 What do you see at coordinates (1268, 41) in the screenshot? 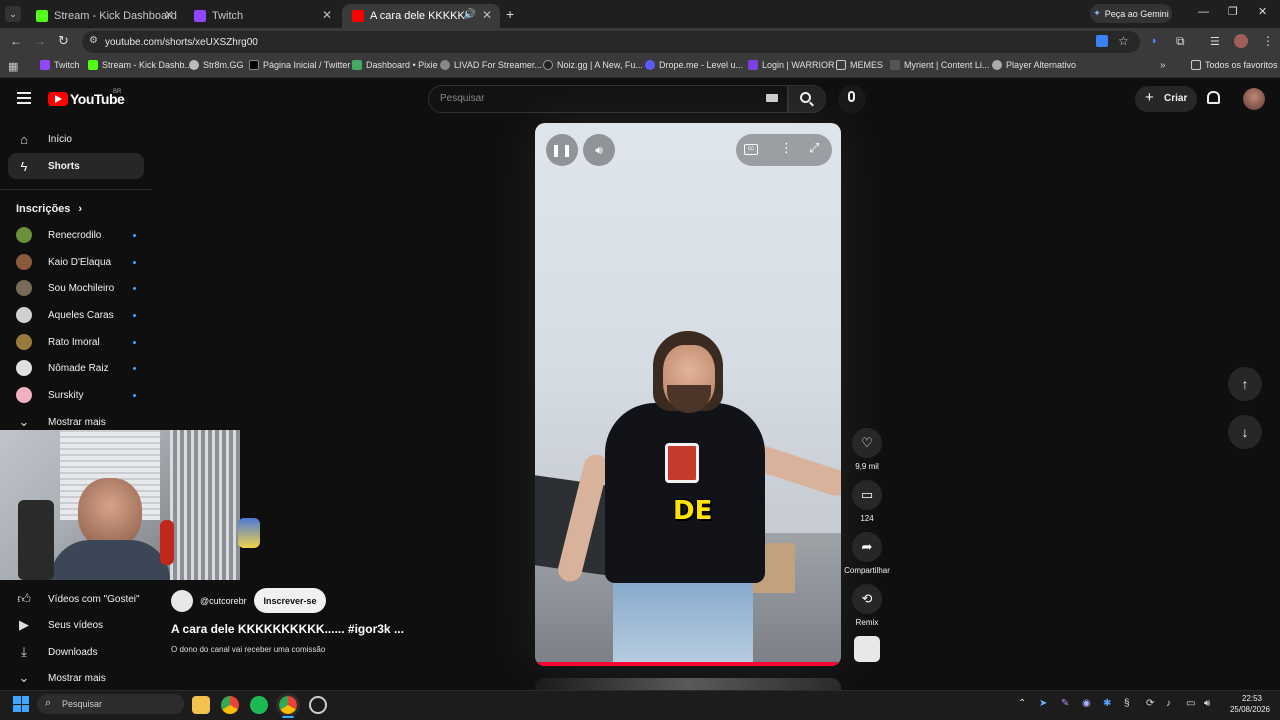
I see `browser-menu-icon: ⋮` at bounding box center [1268, 41].